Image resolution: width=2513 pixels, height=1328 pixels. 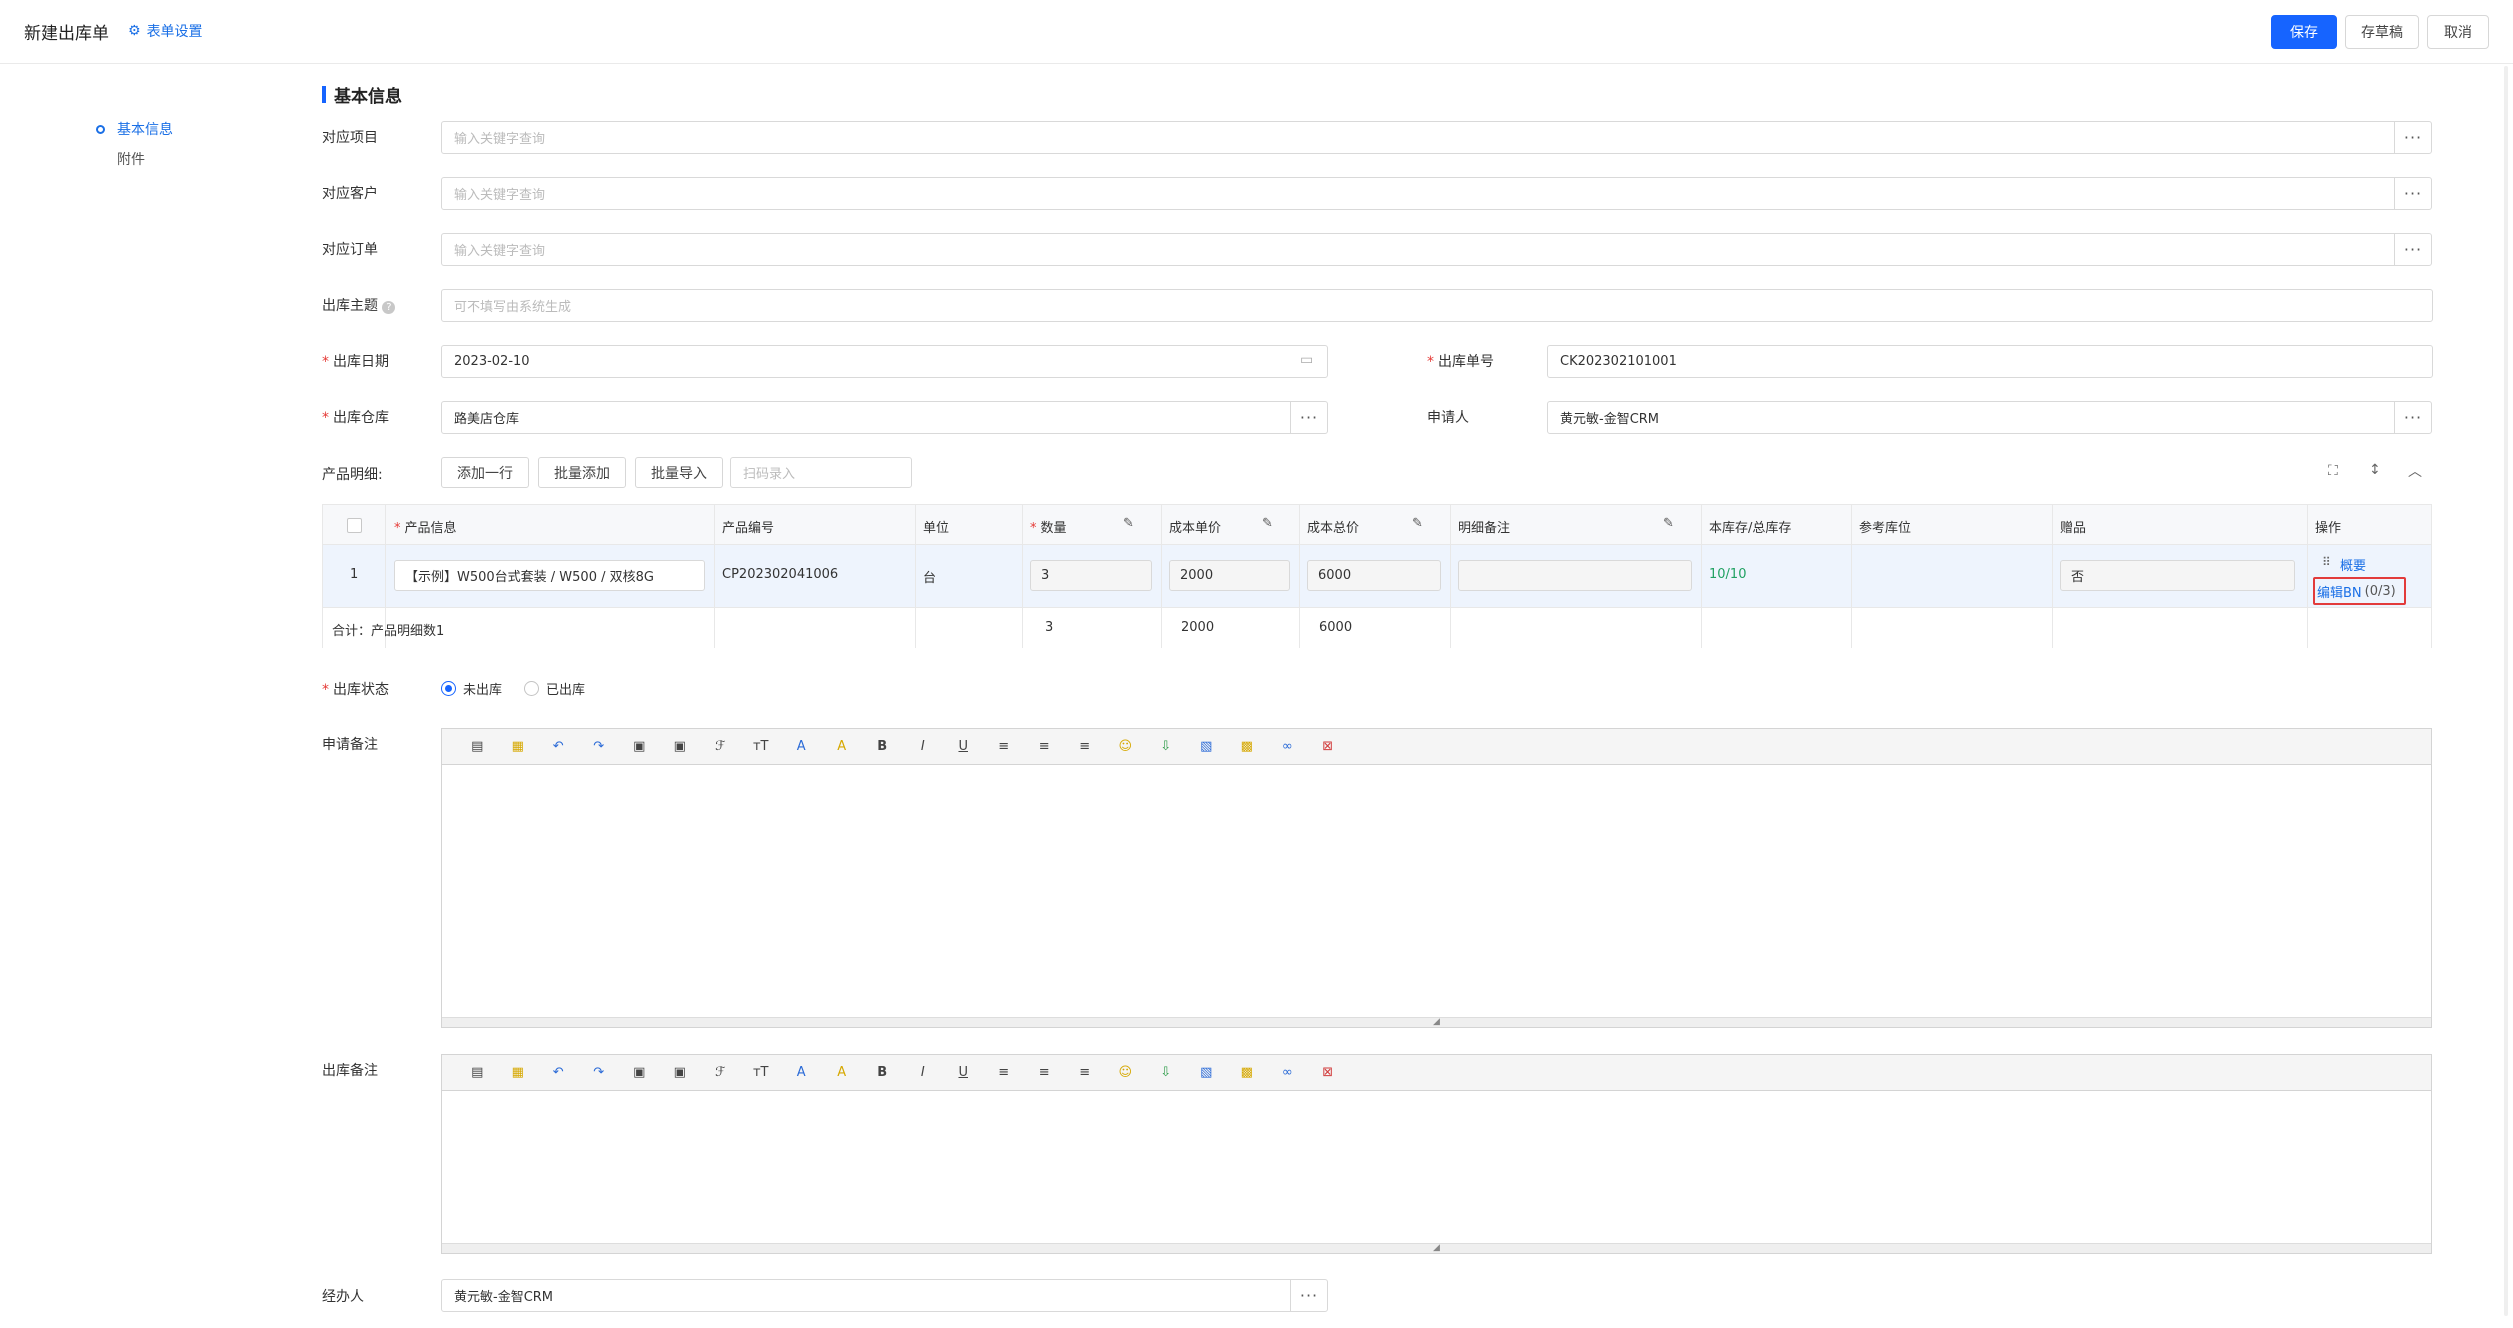 I want to click on customer-more-button: ···, so click(x=2413, y=193).